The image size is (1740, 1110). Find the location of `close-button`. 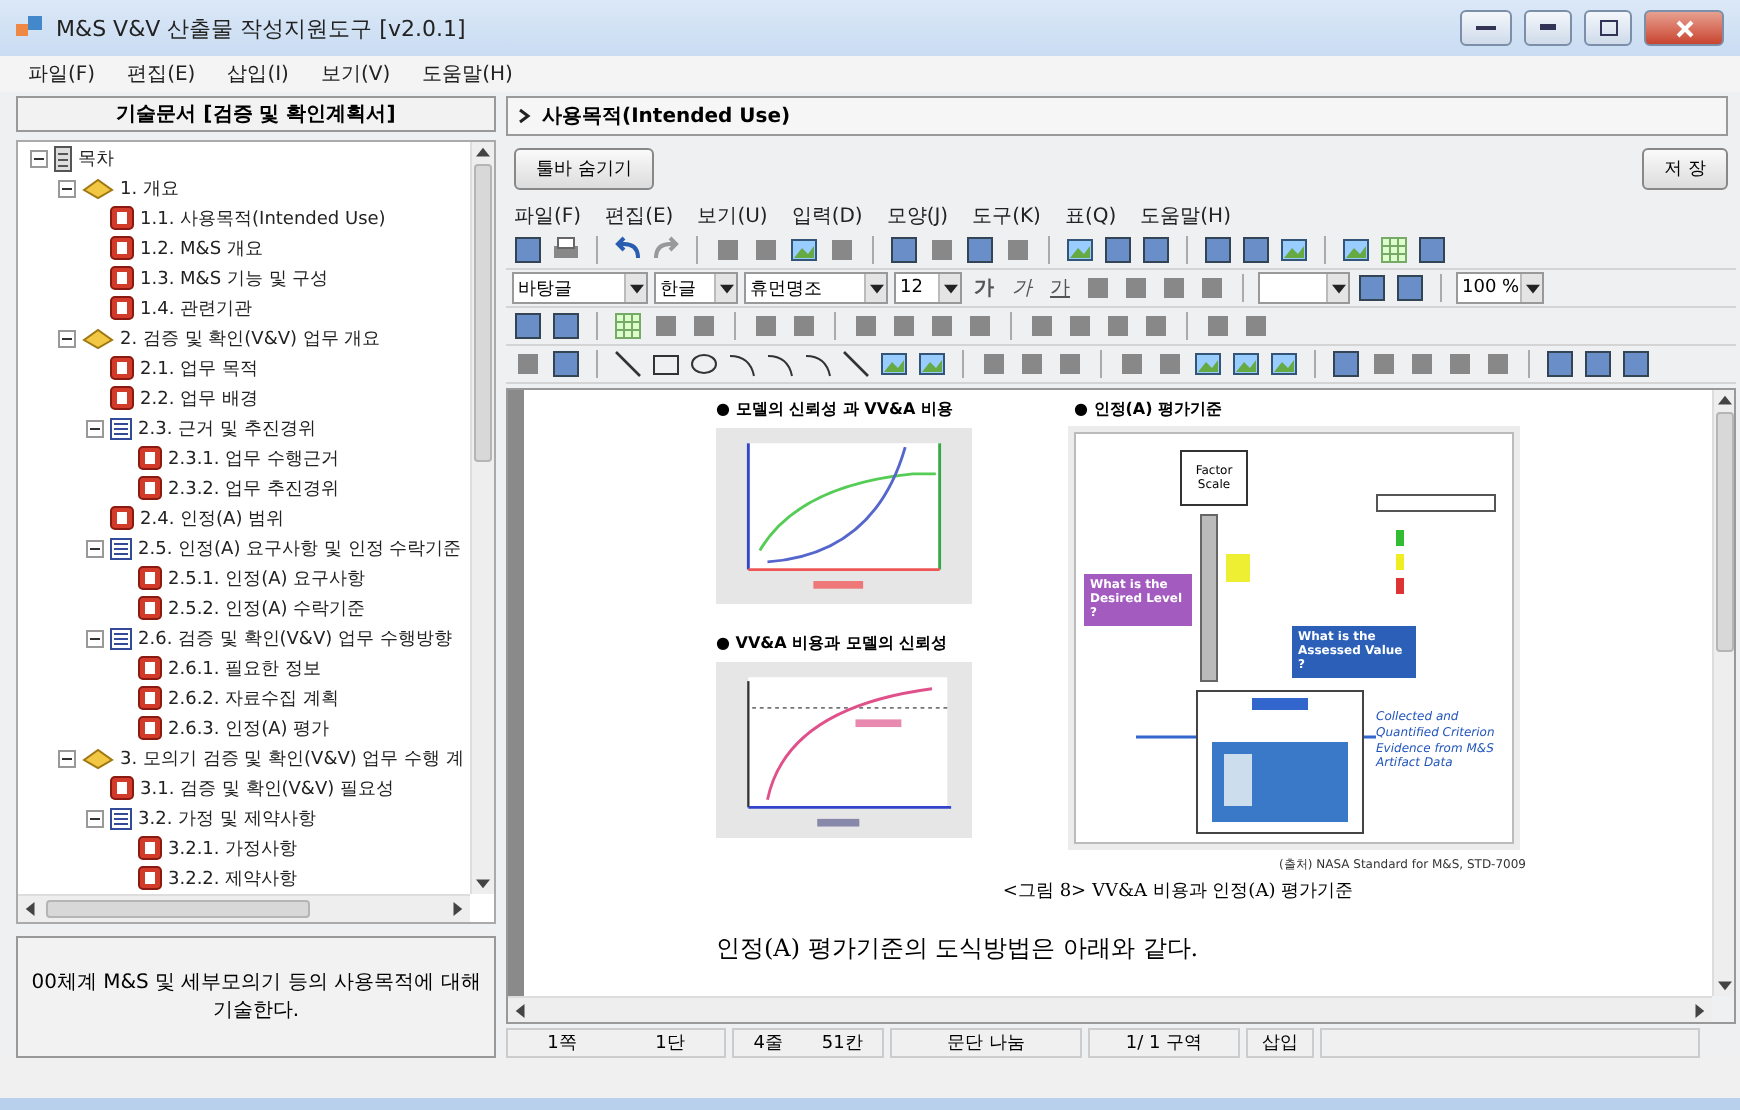

close-button is located at coordinates (1684, 28).